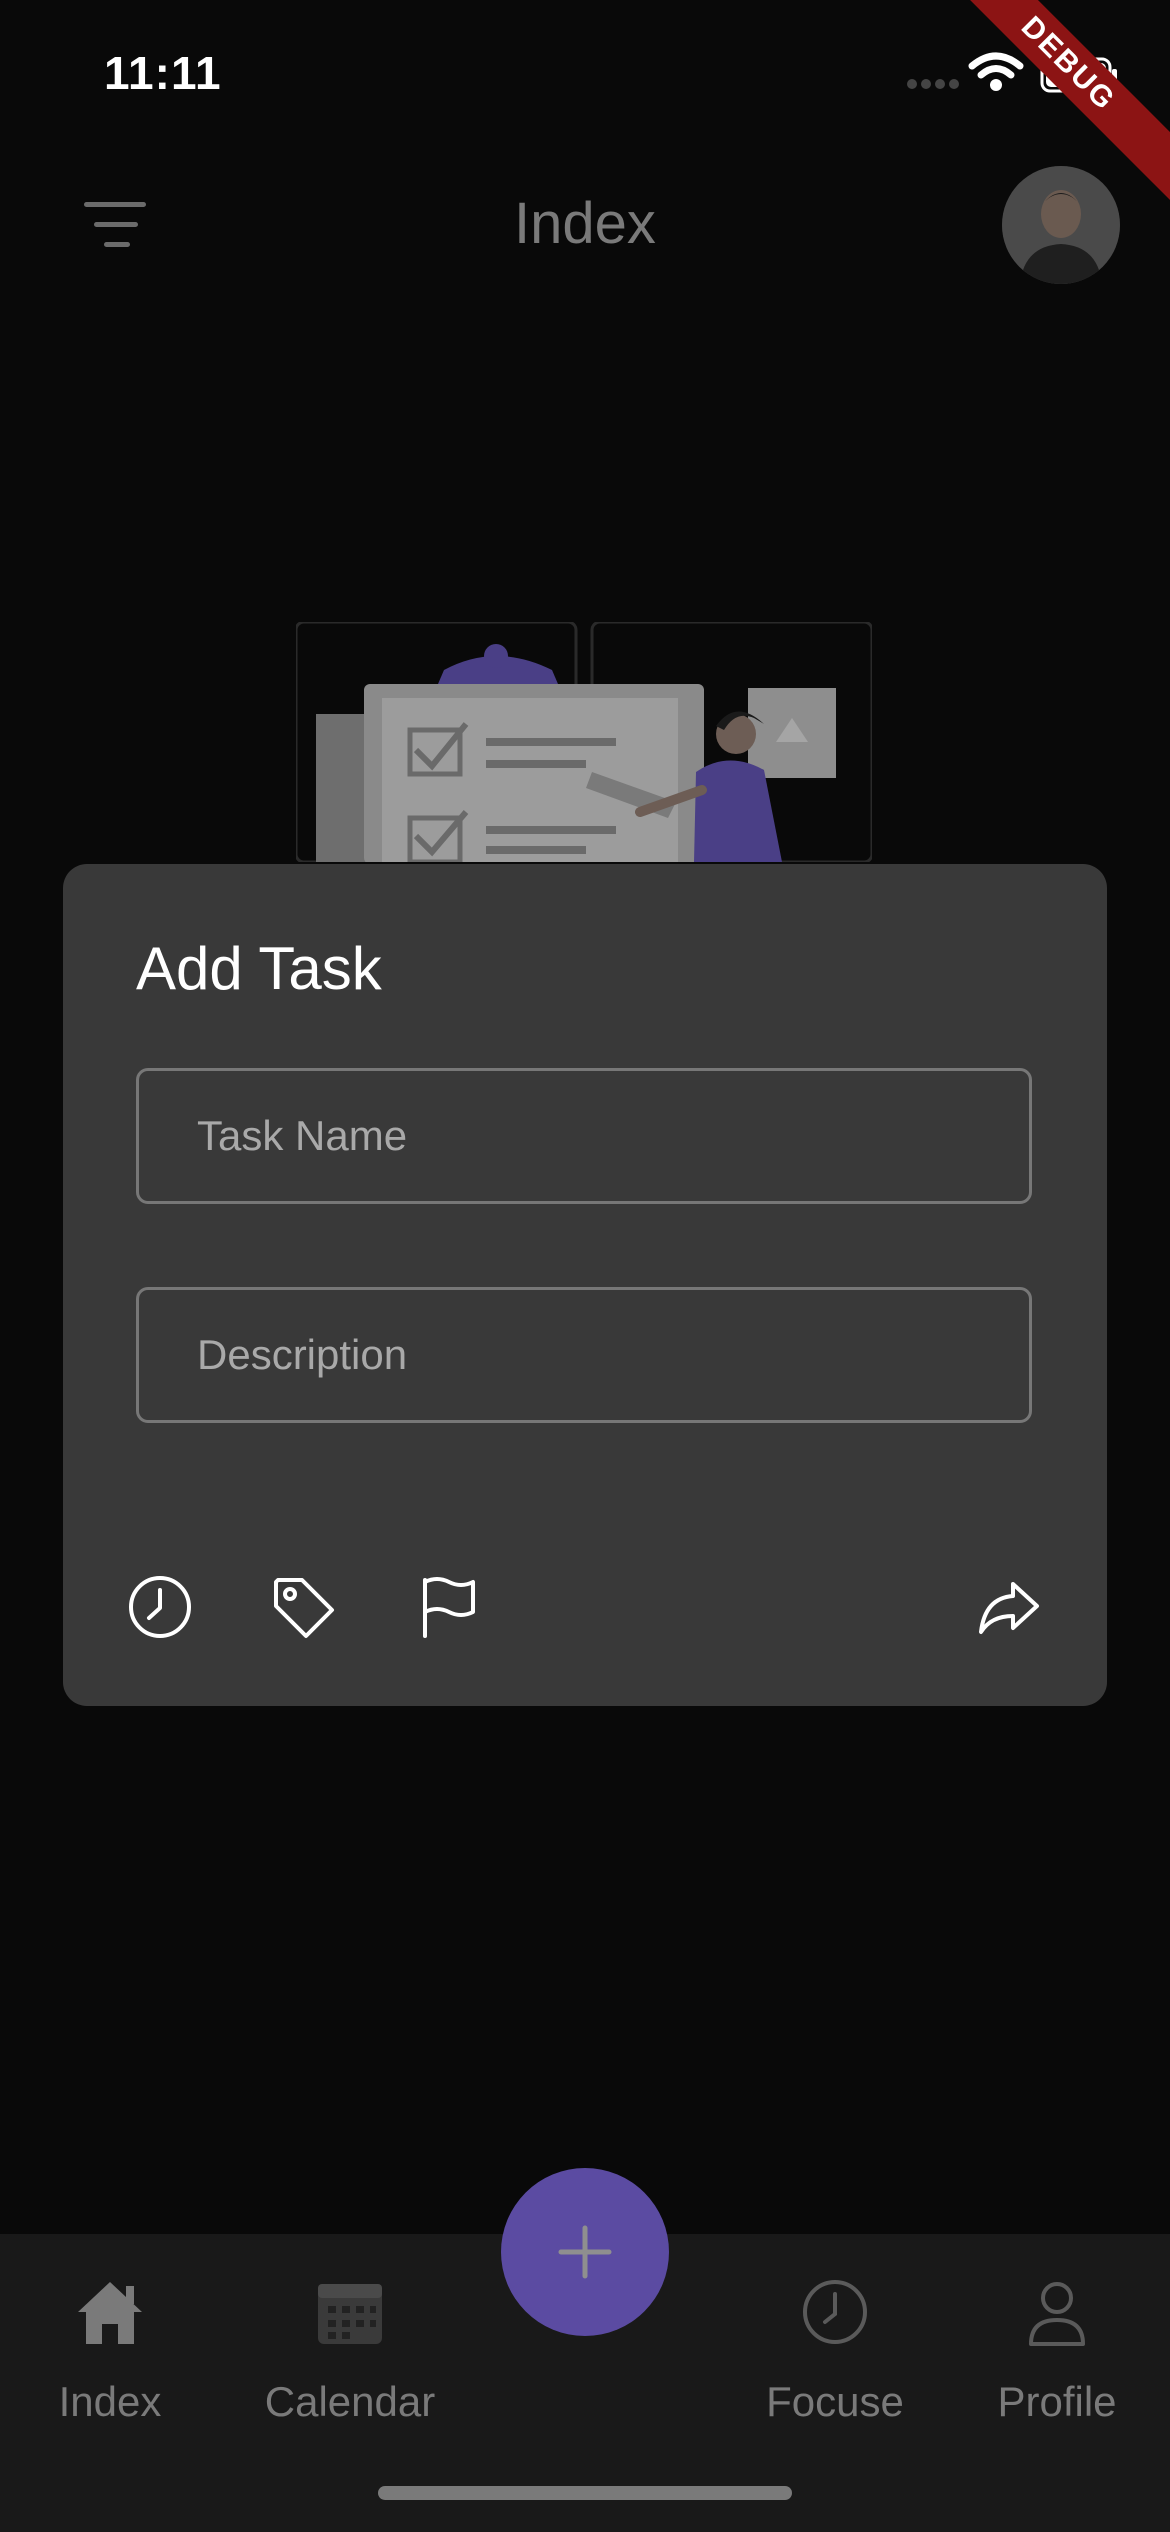 The height and width of the screenshot is (2532, 1170). I want to click on avatar-photo, so click(1061, 225).